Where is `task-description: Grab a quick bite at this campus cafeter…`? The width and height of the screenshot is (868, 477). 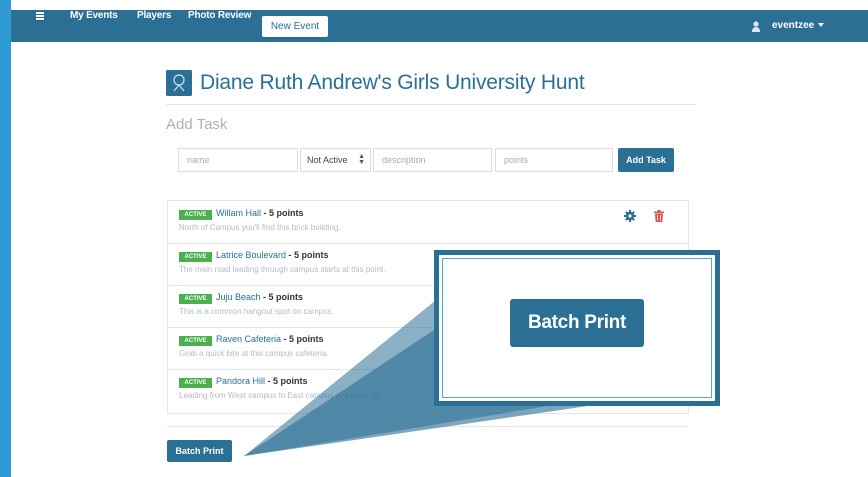 task-description: Grab a quick bite at this campus cafeter… is located at coordinates (254, 353).